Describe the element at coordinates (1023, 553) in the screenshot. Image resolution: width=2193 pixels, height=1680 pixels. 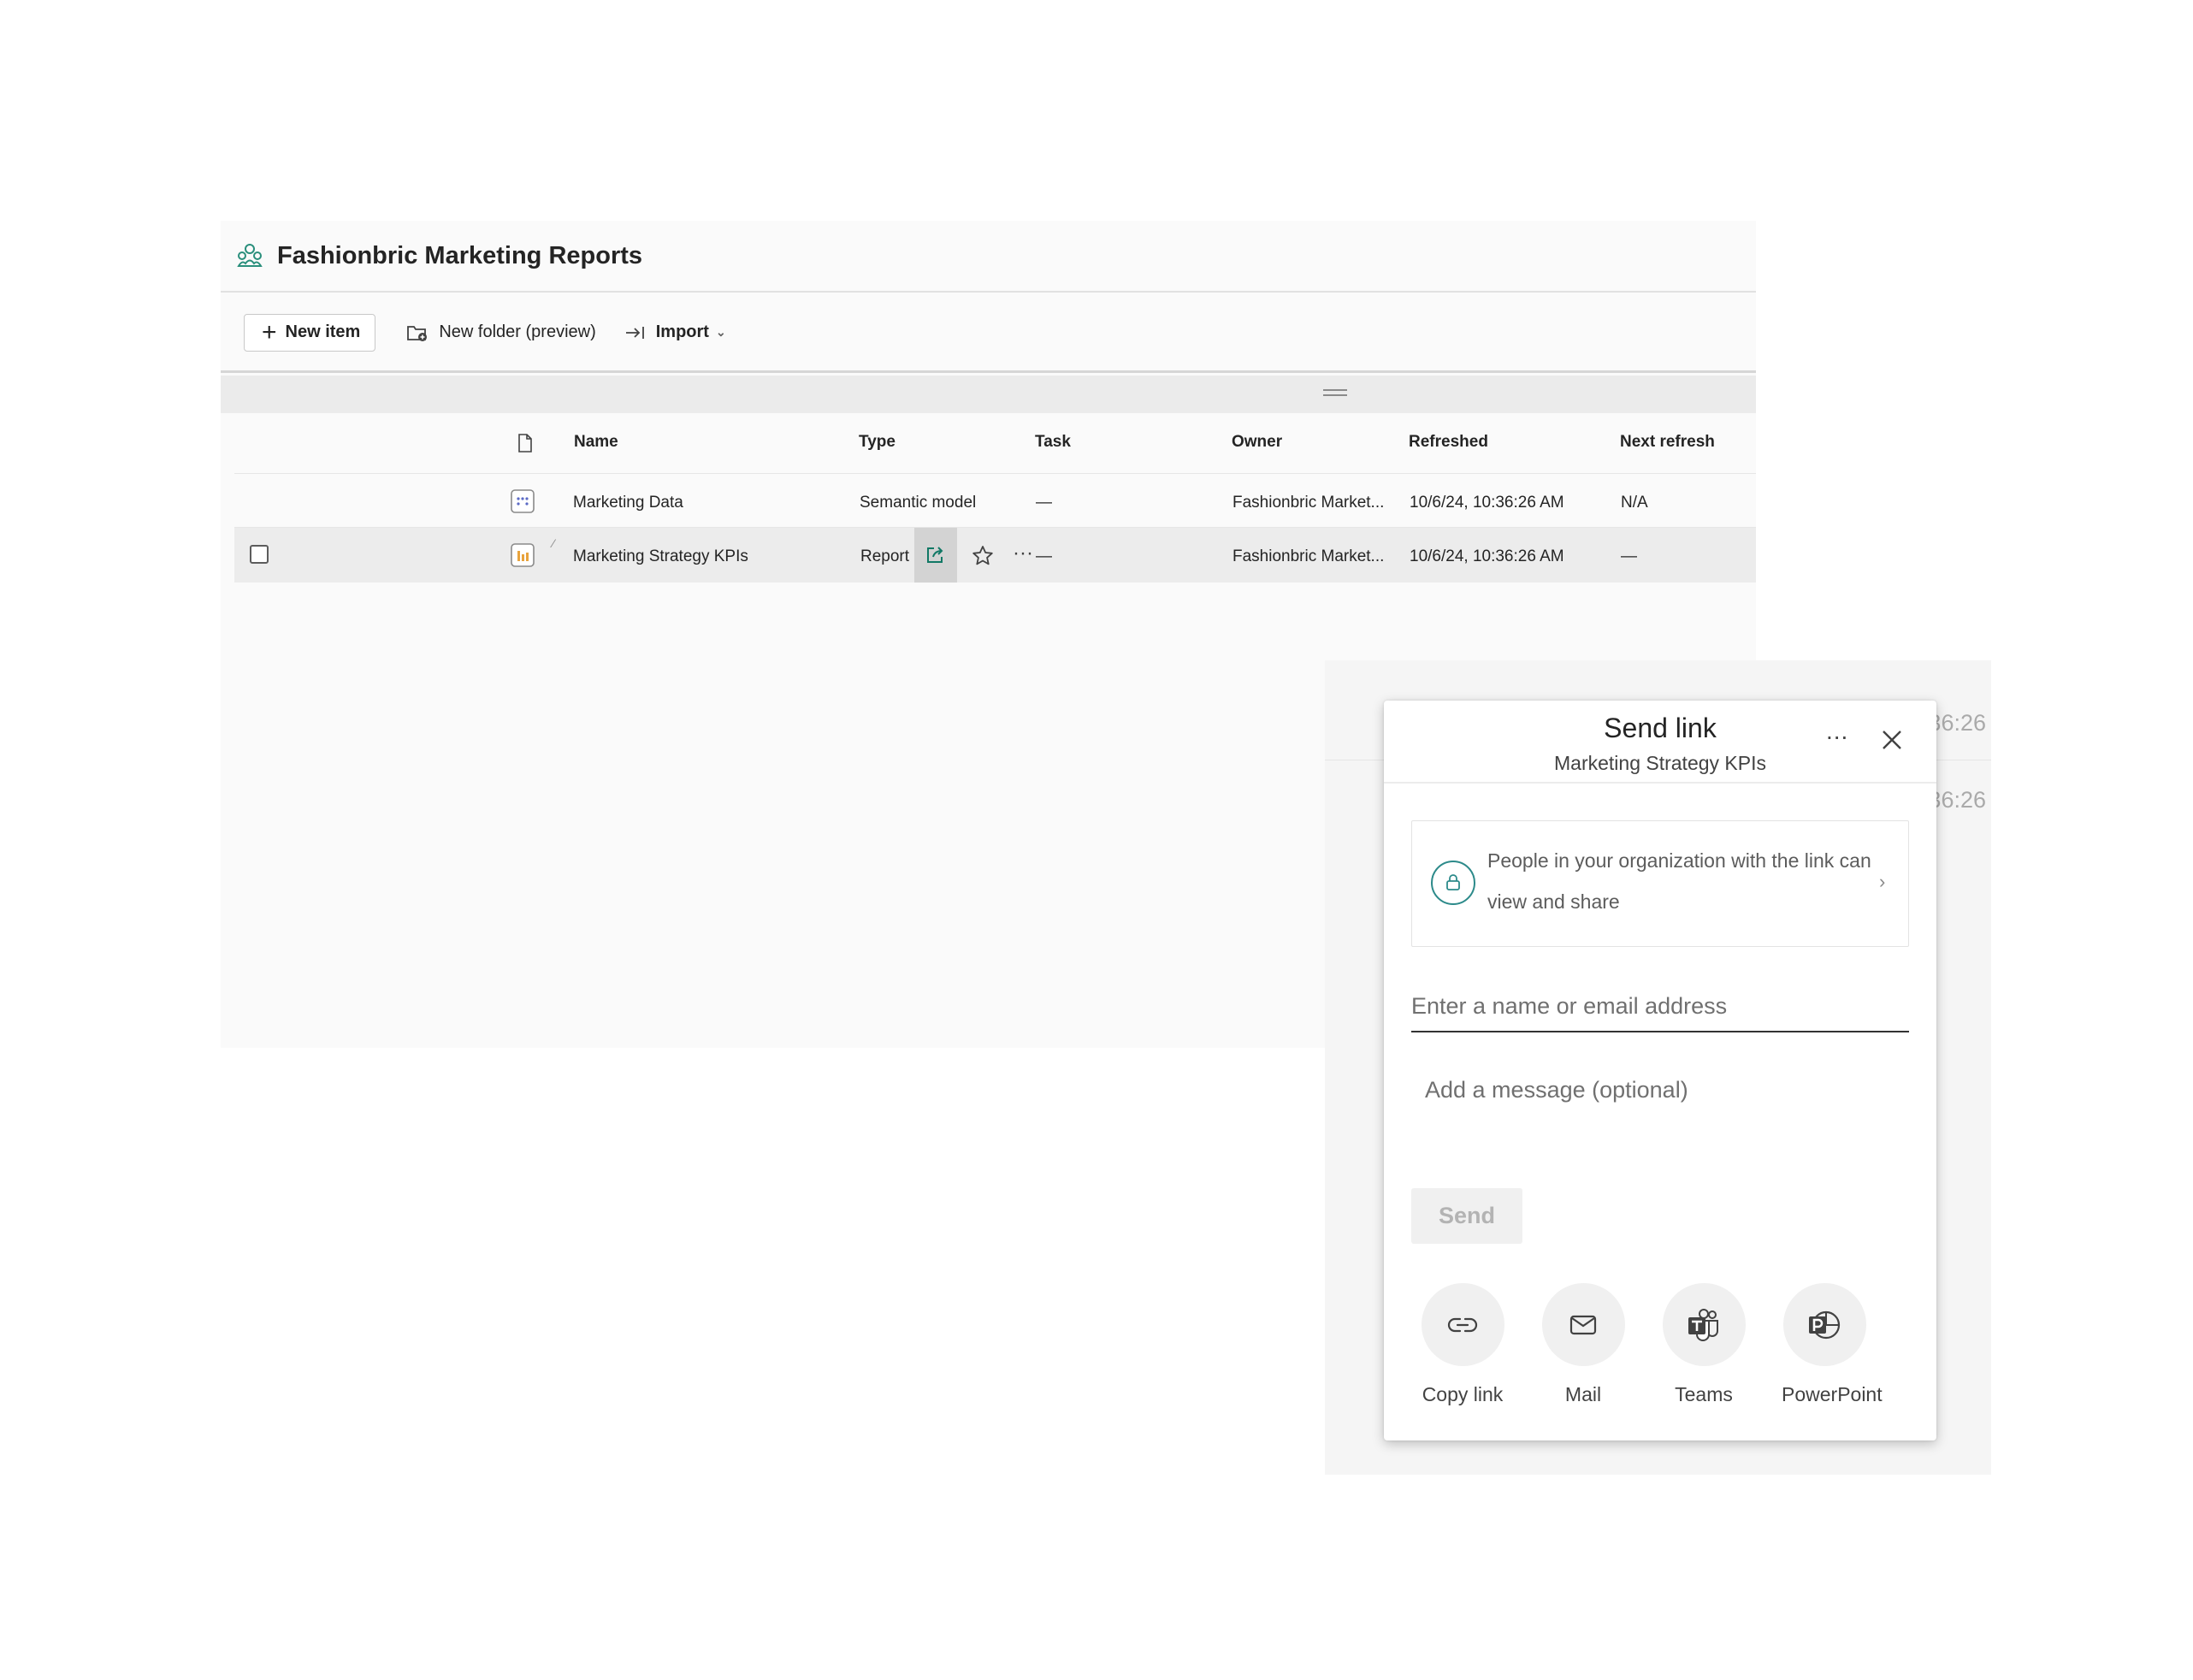
I see `more-options-icon: ···` at that location.